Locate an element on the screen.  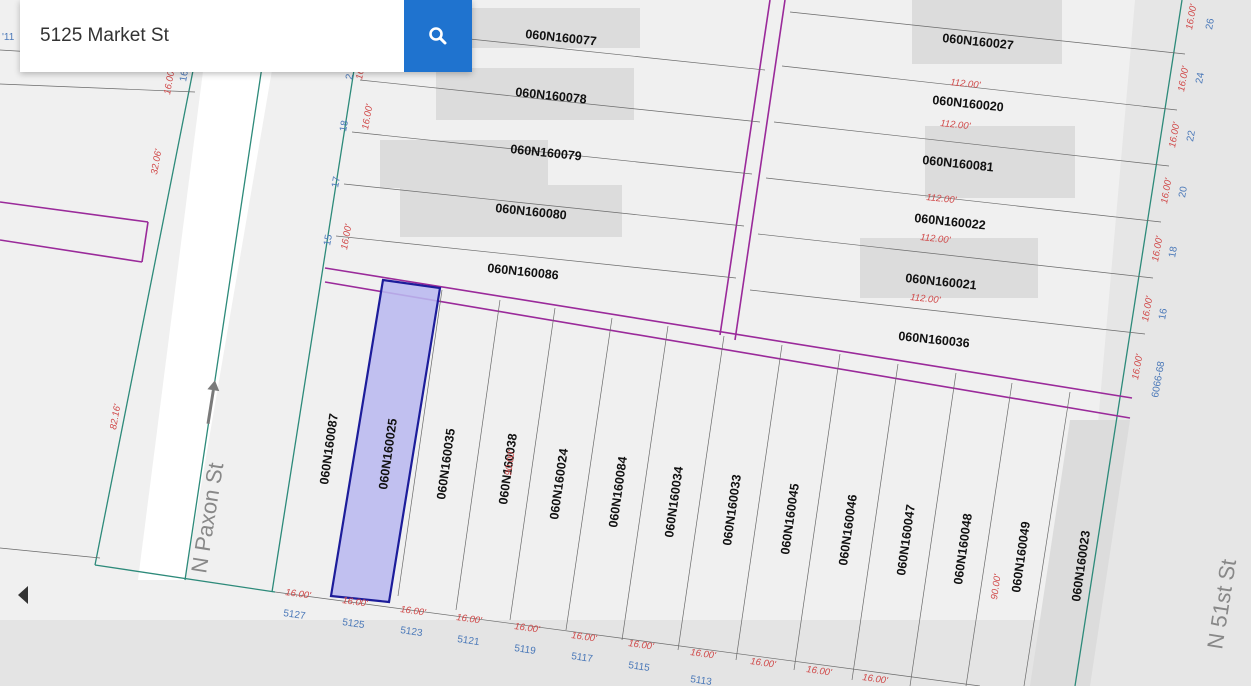
collapse-panel-button is located at coordinates (23, 595).